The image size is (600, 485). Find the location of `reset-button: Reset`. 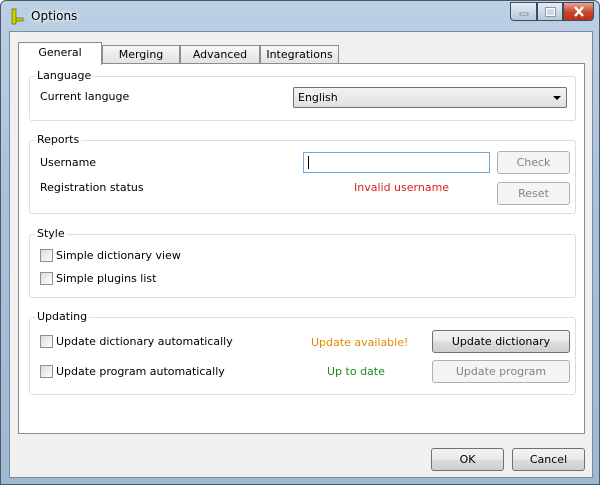

reset-button: Reset is located at coordinates (533, 193).